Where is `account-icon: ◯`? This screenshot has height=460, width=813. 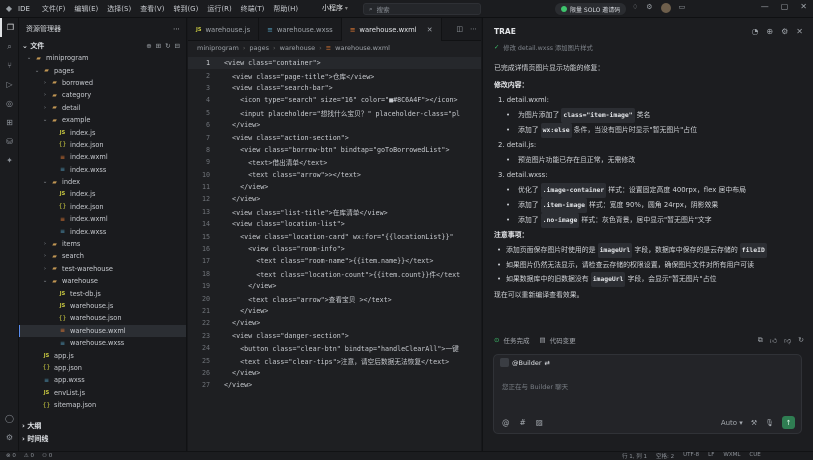 account-icon: ◯ is located at coordinates (9, 418).